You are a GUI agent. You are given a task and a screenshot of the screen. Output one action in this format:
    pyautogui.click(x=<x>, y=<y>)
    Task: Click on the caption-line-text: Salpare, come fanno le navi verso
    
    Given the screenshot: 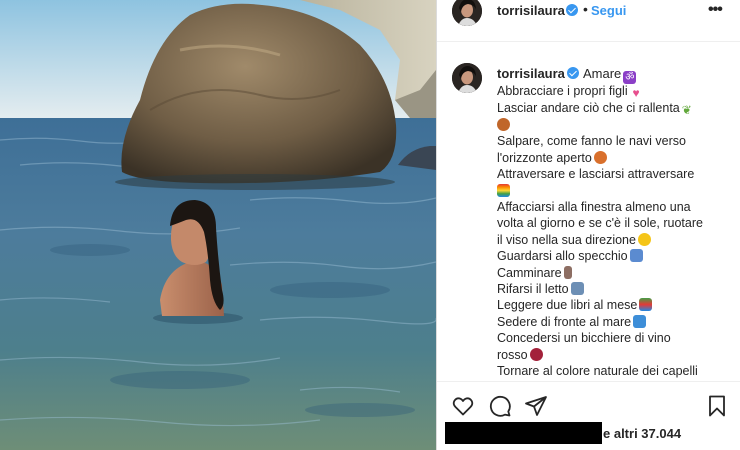 What is the action you would take?
    pyautogui.click(x=591, y=141)
    